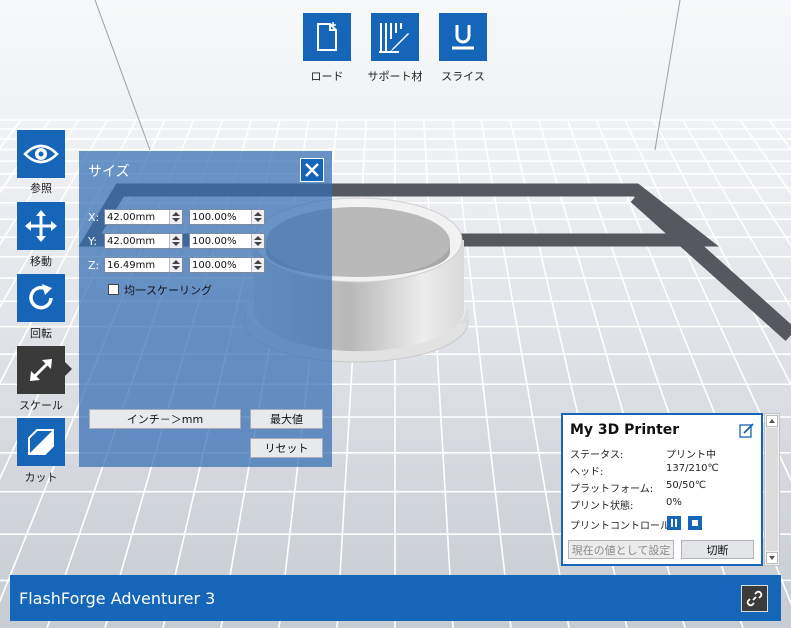  What do you see at coordinates (327, 76) in the screenshot?
I see `load-label: ロード` at bounding box center [327, 76].